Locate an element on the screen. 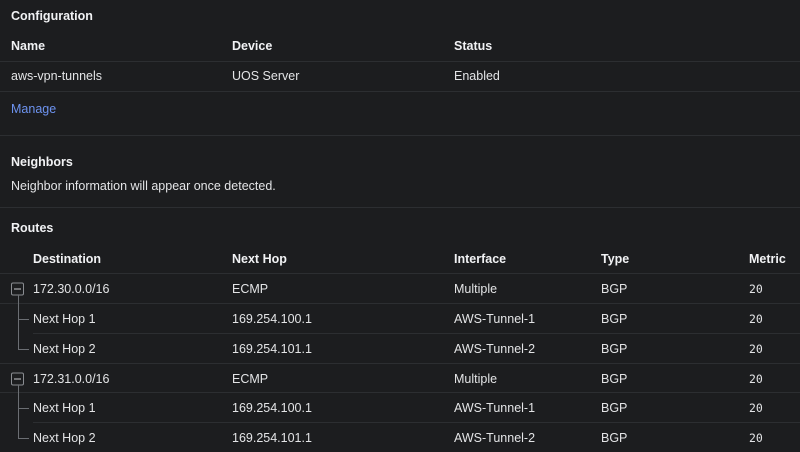 This screenshot has height=452, width=800. config-name: aws-vpn-tunnels is located at coordinates (57, 76).